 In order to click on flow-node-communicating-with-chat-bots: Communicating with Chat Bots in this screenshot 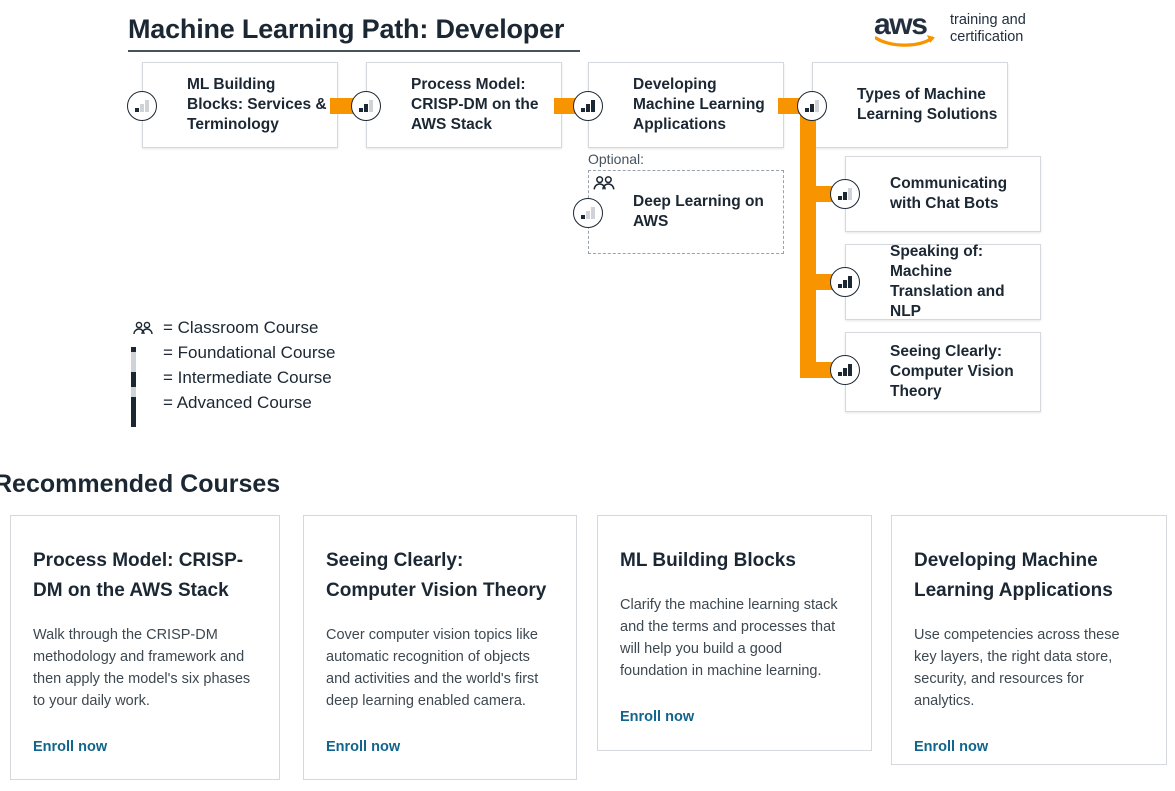, I will do `click(943, 194)`.